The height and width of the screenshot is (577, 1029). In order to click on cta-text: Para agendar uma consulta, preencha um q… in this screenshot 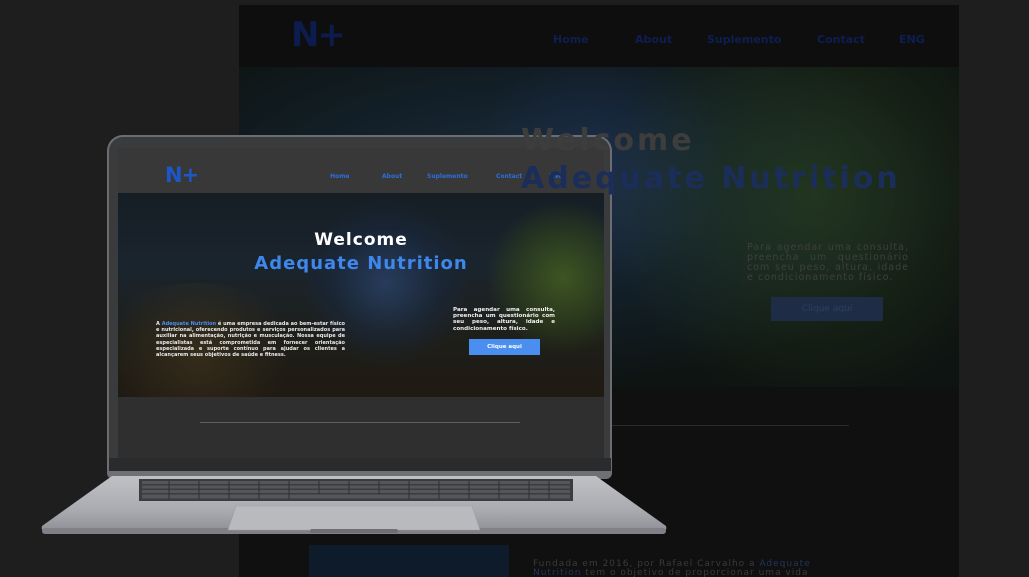, I will do `click(504, 319)`.